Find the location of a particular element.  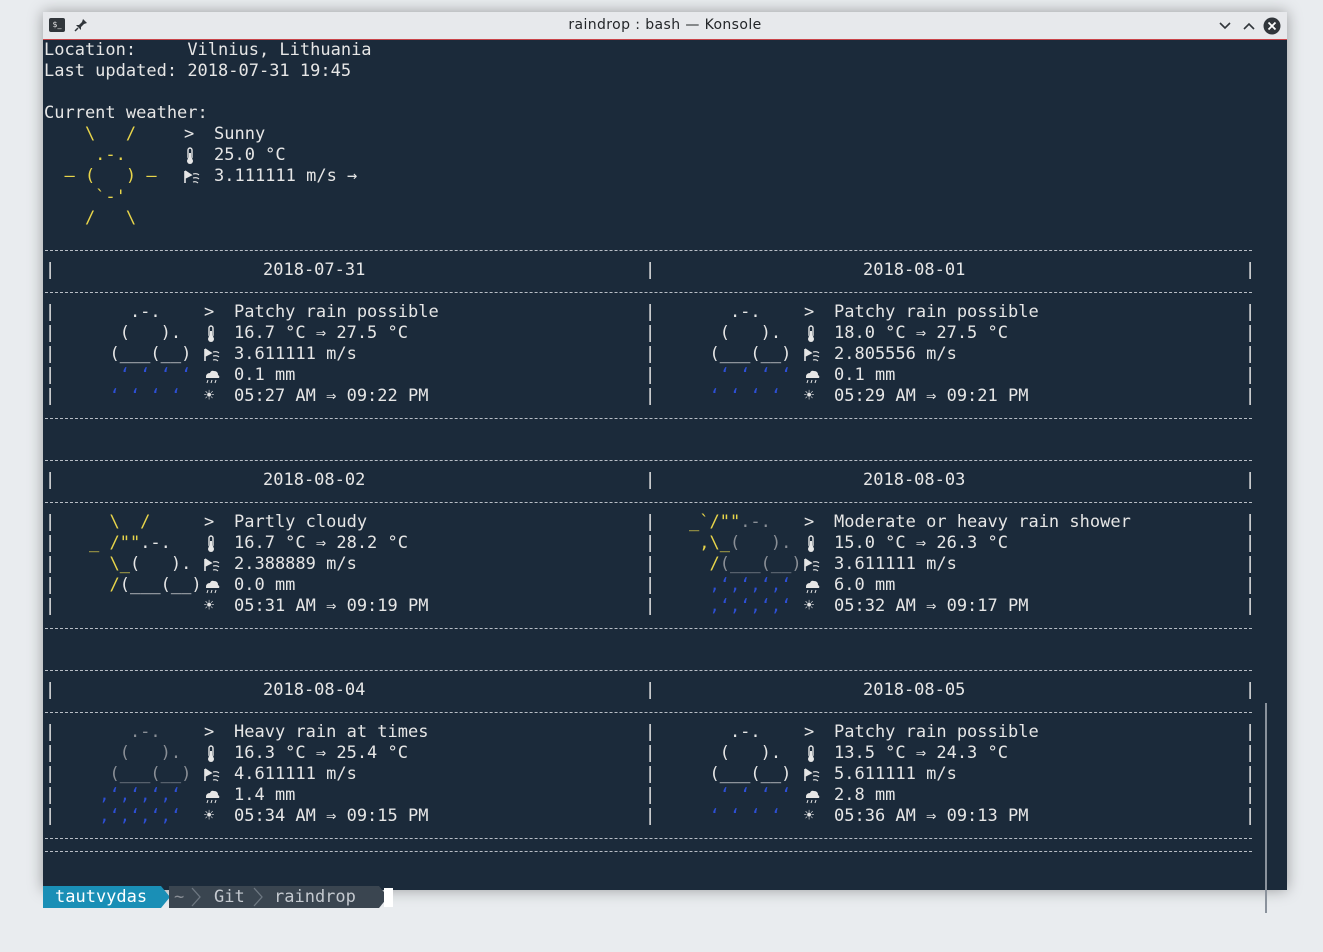

title-bar: $_ raindrop : bash — Konsole is located at coordinates (665, 26).